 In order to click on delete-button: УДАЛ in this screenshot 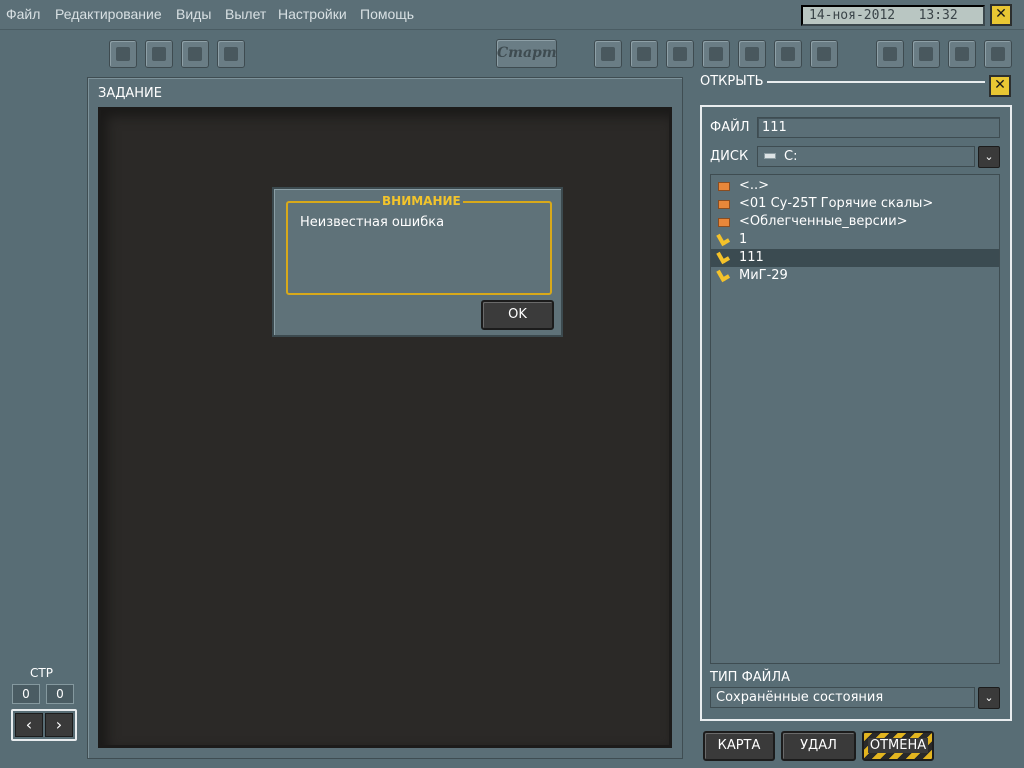, I will do `click(818, 746)`.